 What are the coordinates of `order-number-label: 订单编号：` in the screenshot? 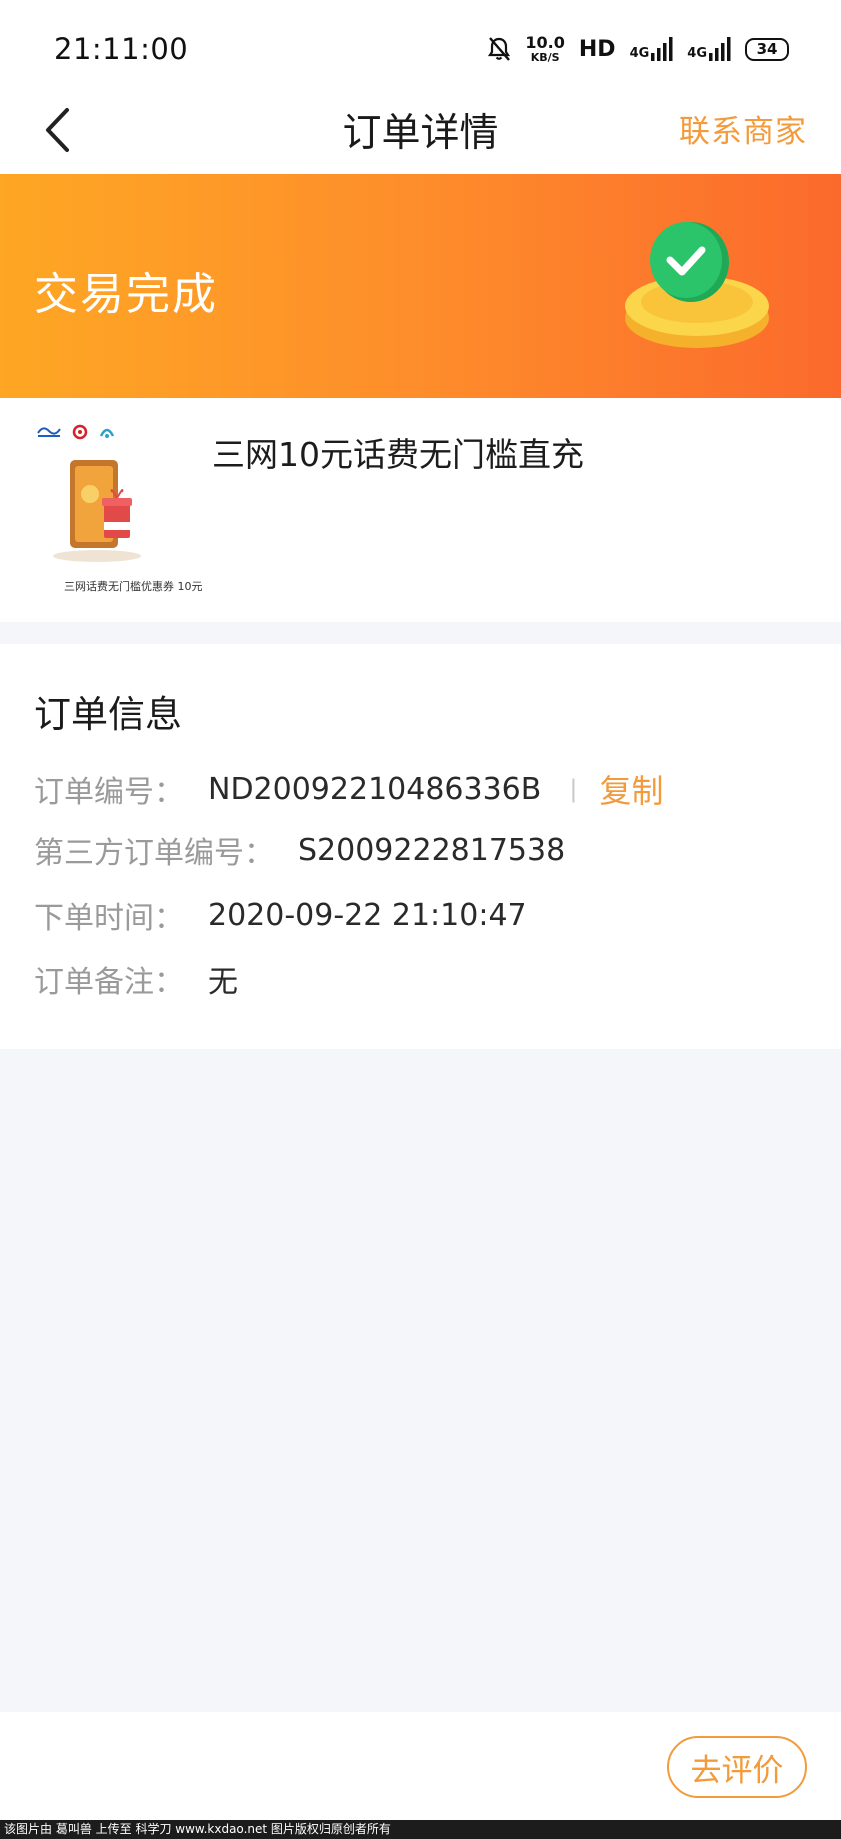 It's located at (109, 792).